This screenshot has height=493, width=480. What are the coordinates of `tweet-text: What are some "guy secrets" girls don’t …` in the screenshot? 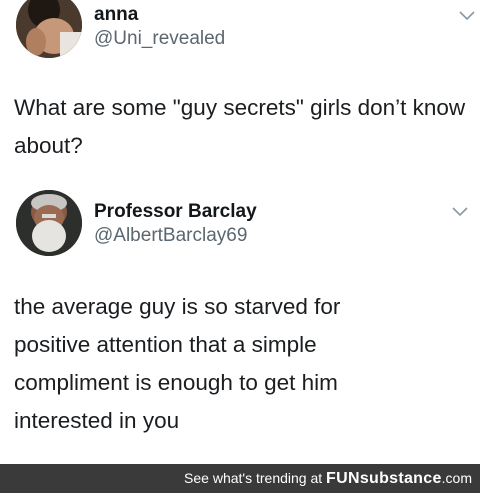 It's located at (240, 126).